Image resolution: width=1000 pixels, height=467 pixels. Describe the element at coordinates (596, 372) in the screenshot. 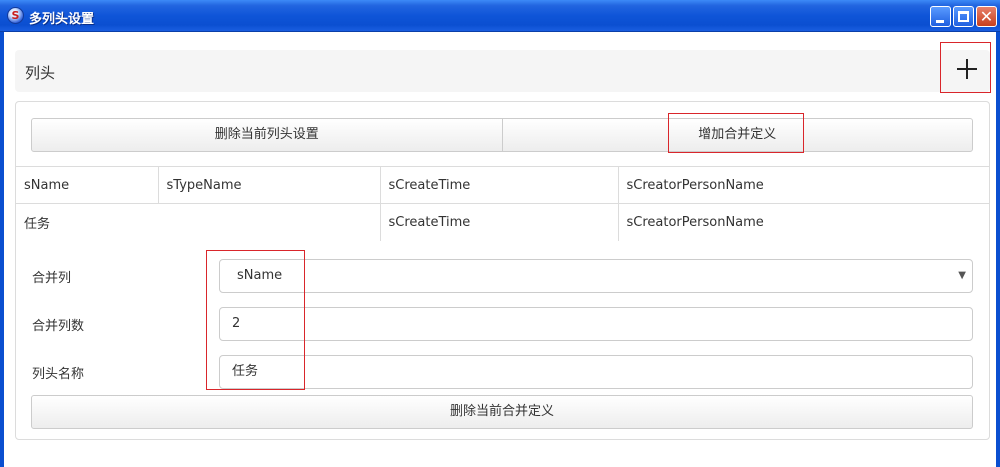

I see `header-name-input: 任务` at that location.